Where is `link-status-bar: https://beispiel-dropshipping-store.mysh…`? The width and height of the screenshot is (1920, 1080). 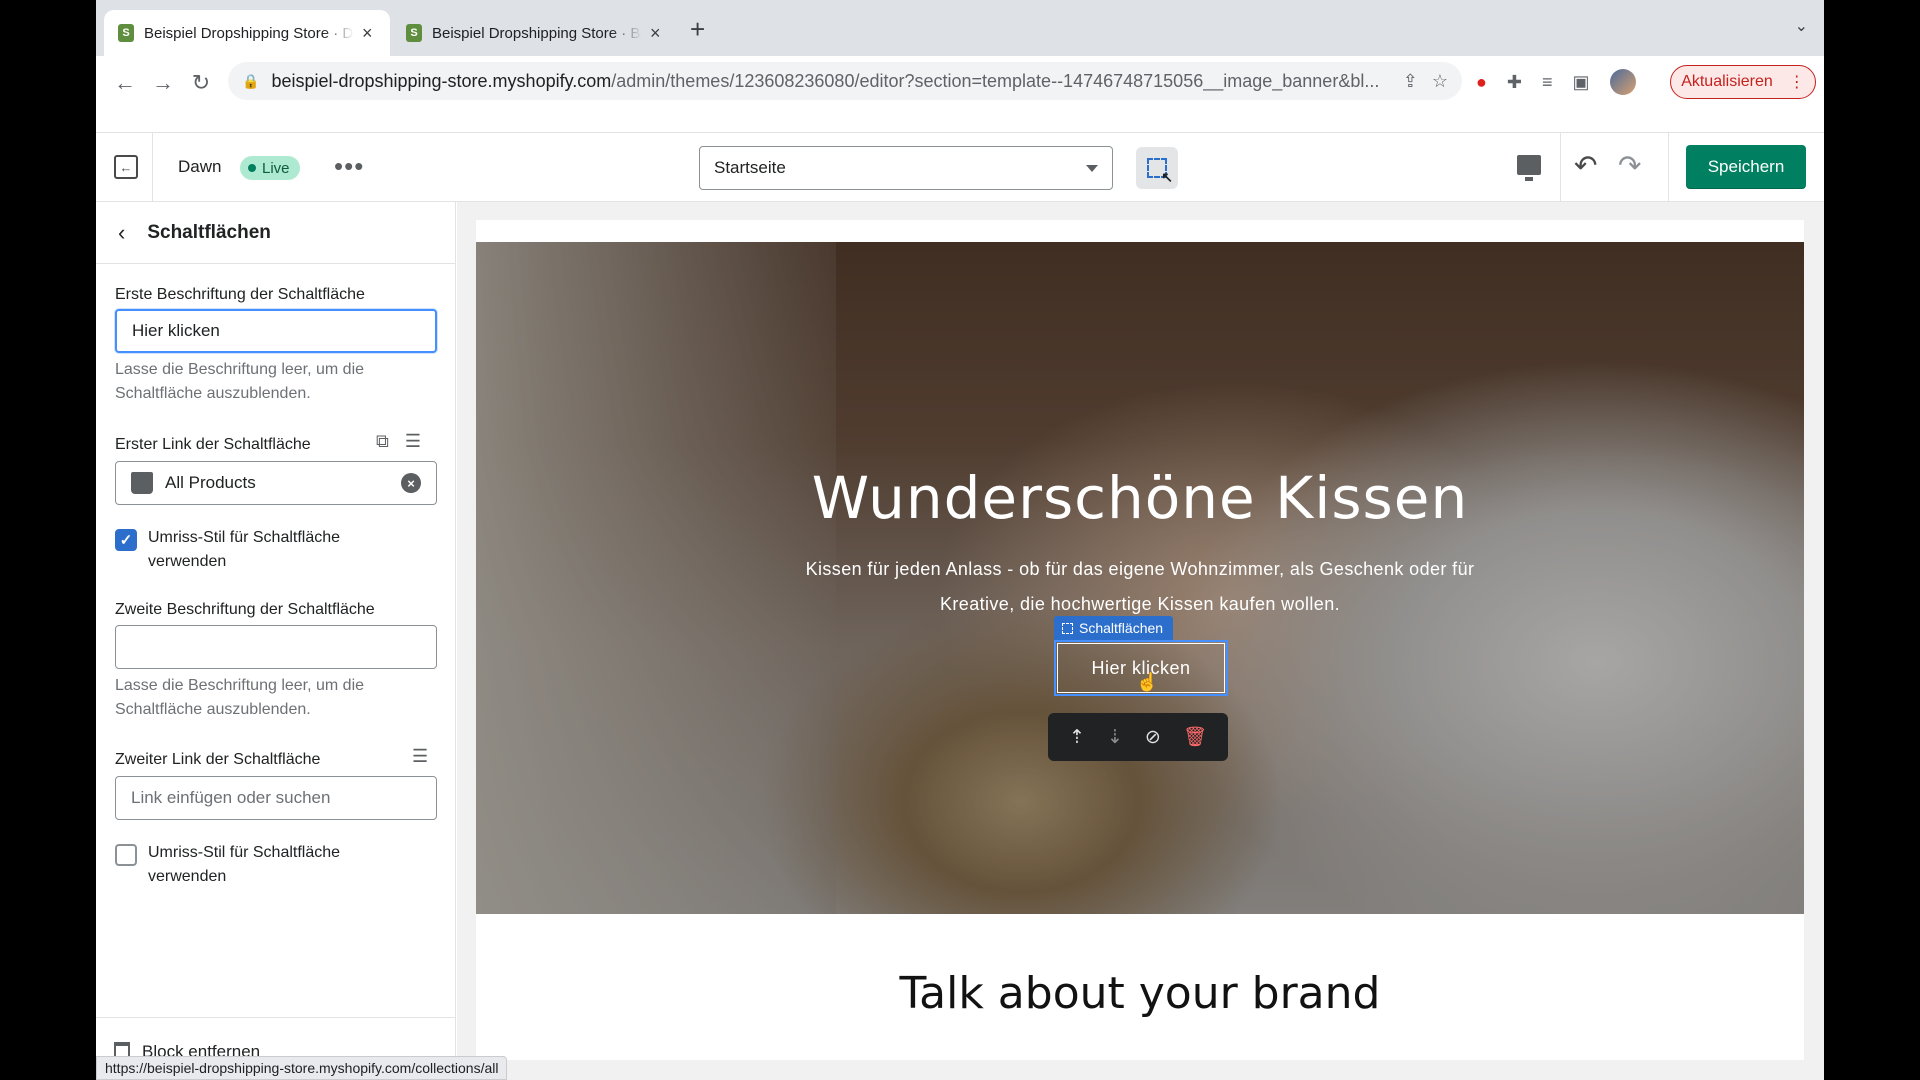
link-status-bar: https://beispiel-dropshipping-store.mysh… is located at coordinates (302, 1068).